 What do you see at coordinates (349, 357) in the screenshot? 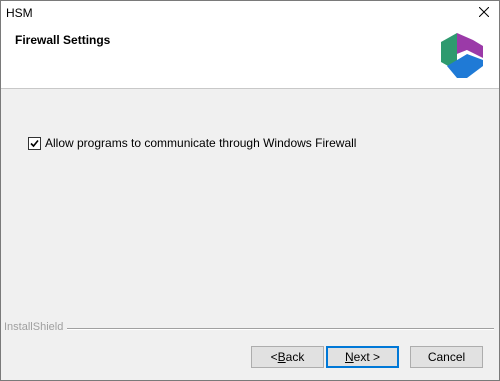
I see `next-button-mnemonic: N` at bounding box center [349, 357].